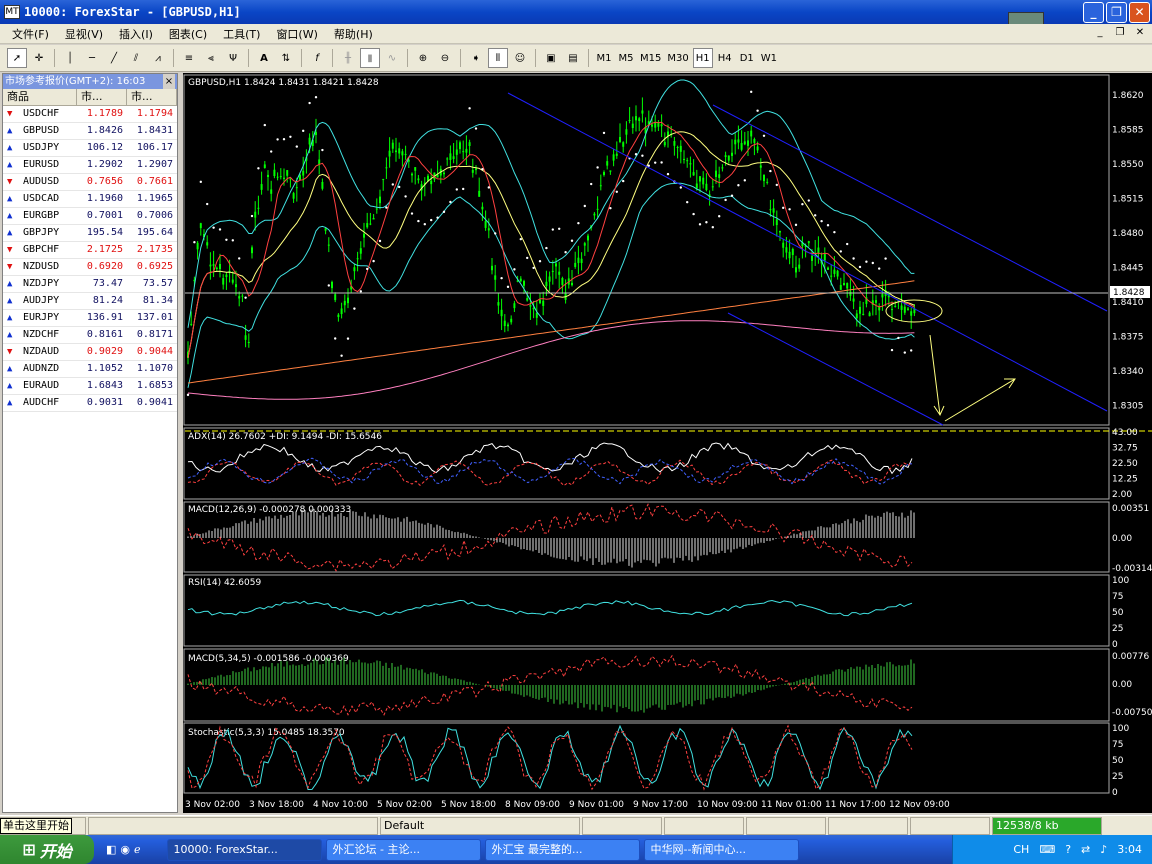 The height and width of the screenshot is (864, 1152). What do you see at coordinates (1068, 849) in the screenshot?
I see `help-icon: ?` at bounding box center [1068, 849].